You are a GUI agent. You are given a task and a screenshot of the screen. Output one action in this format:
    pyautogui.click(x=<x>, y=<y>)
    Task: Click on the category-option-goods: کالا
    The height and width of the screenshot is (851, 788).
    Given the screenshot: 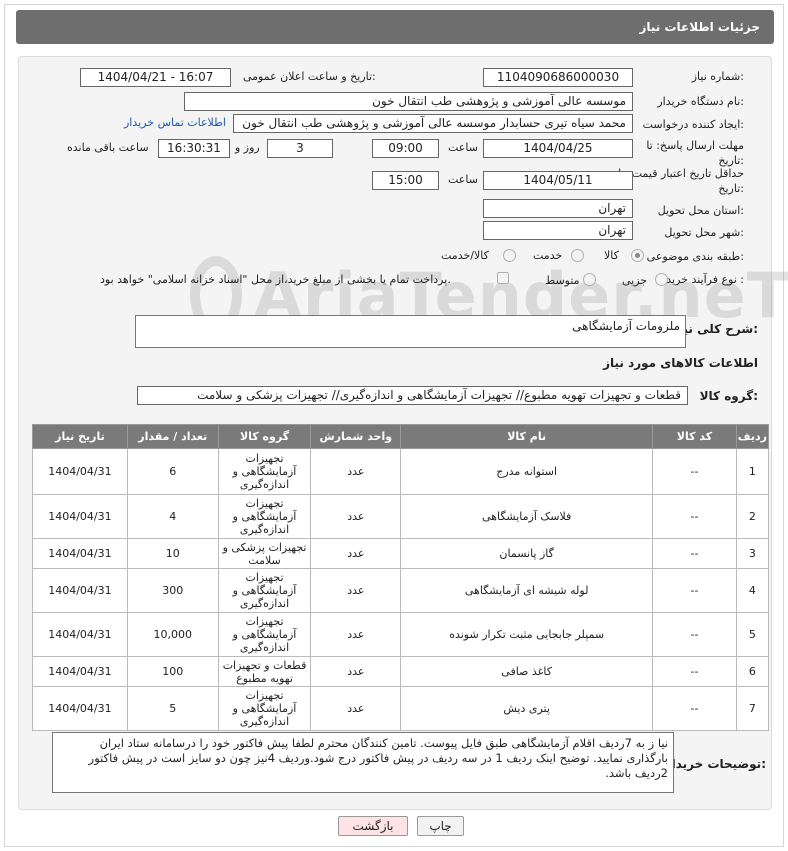 What is the action you would take?
    pyautogui.click(x=611, y=255)
    